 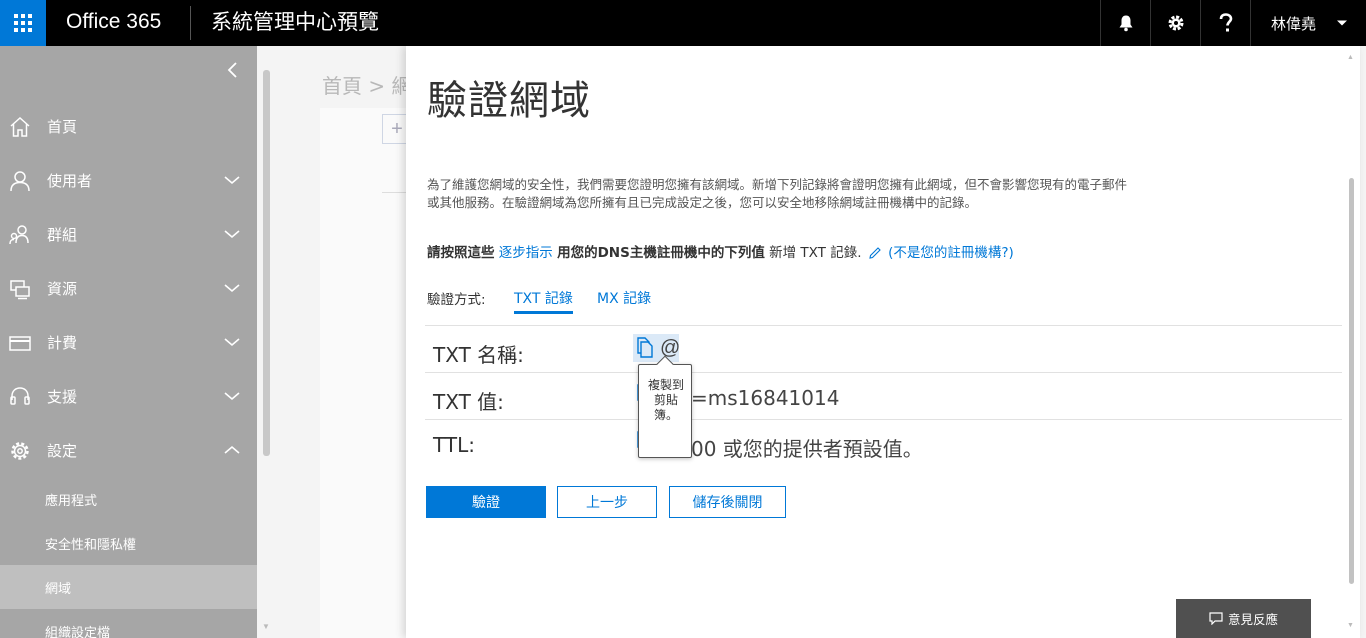 What do you see at coordinates (875, 253) in the screenshot?
I see `pencil-icon` at bounding box center [875, 253].